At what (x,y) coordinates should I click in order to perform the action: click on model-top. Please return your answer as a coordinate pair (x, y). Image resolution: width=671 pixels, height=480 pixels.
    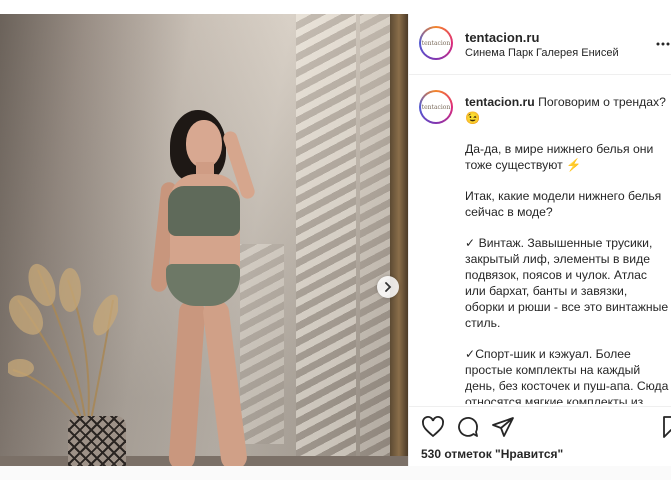
    Looking at the image, I should click on (204, 211).